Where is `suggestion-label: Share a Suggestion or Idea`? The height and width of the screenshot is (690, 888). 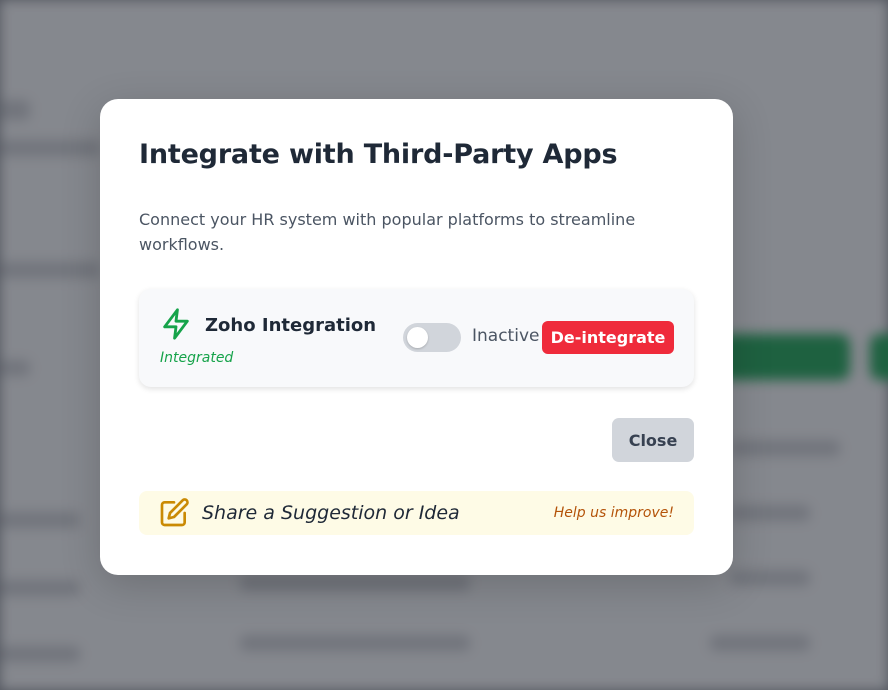
suggestion-label: Share a Suggestion or Idea is located at coordinates (331, 513).